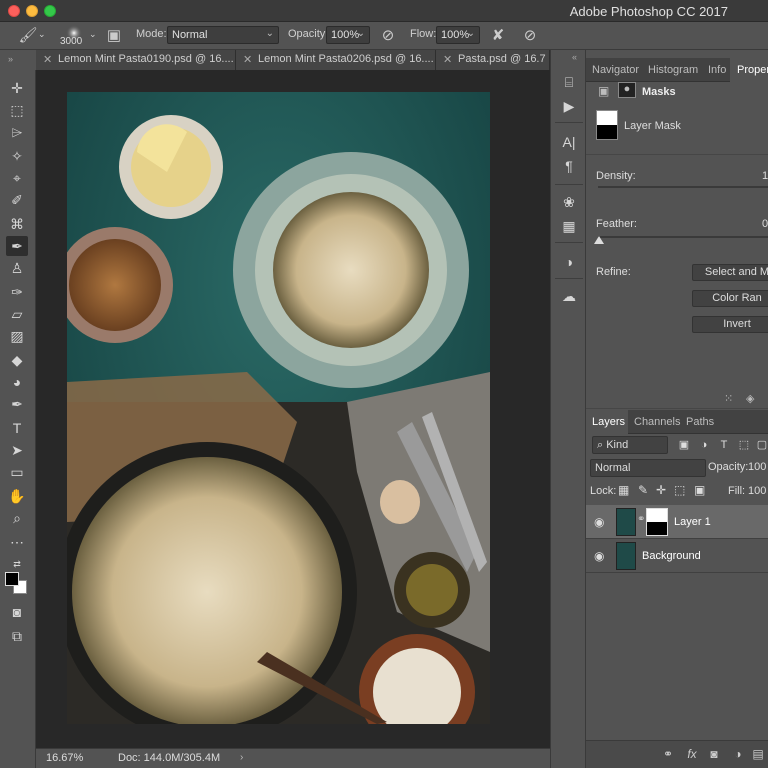 The height and width of the screenshot is (768, 768). Describe the element at coordinates (668, 754) in the screenshot. I see `link-layers-icon: ⚭` at that location.